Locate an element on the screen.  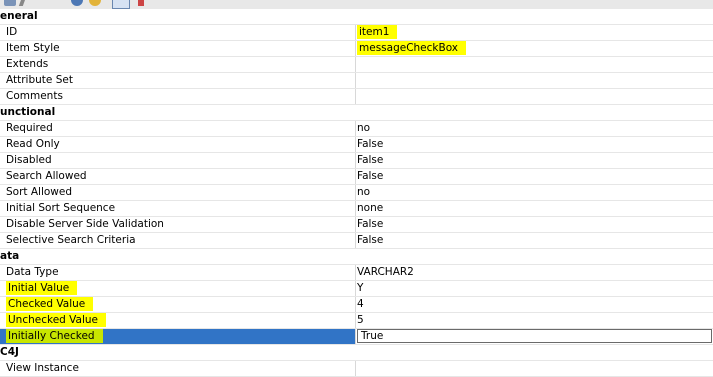
property-value: 5 is located at coordinates (534, 320).